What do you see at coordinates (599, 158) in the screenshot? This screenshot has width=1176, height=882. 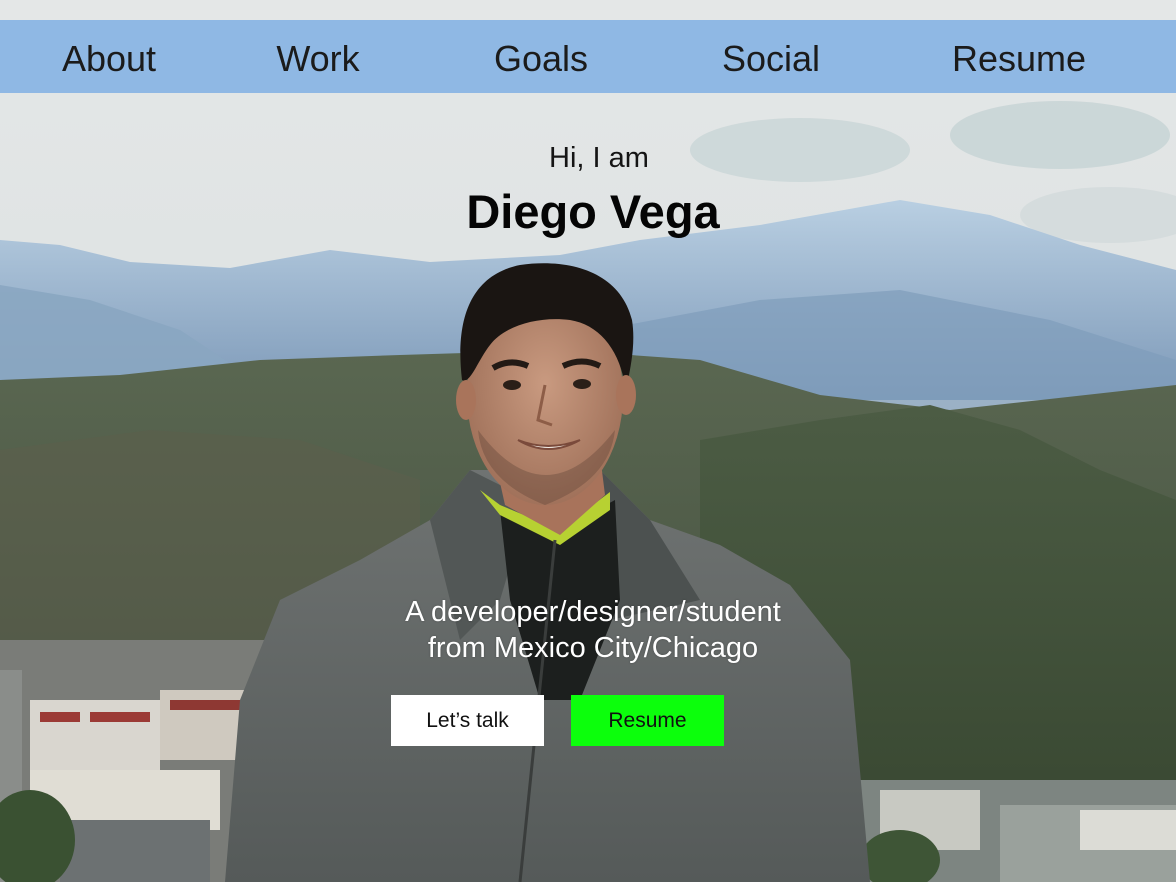 I see `hero-greeting: Hi, I am` at bounding box center [599, 158].